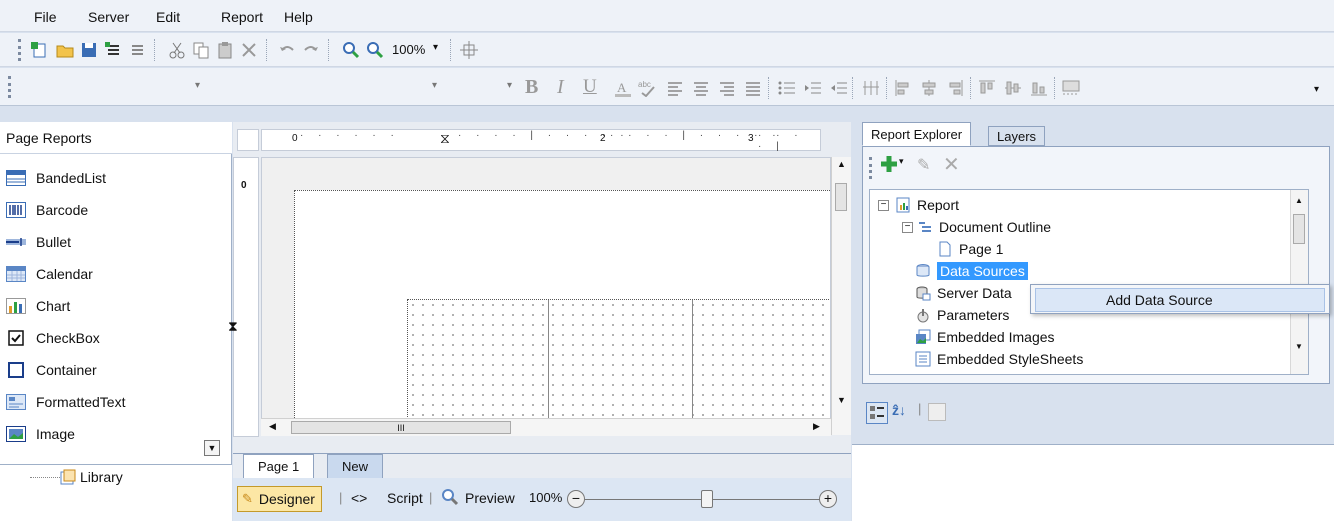 The width and height of the screenshot is (1334, 521). Describe the element at coordinates (923, 165) in the screenshot. I see `edit-pencil-icon: ✎` at that location.